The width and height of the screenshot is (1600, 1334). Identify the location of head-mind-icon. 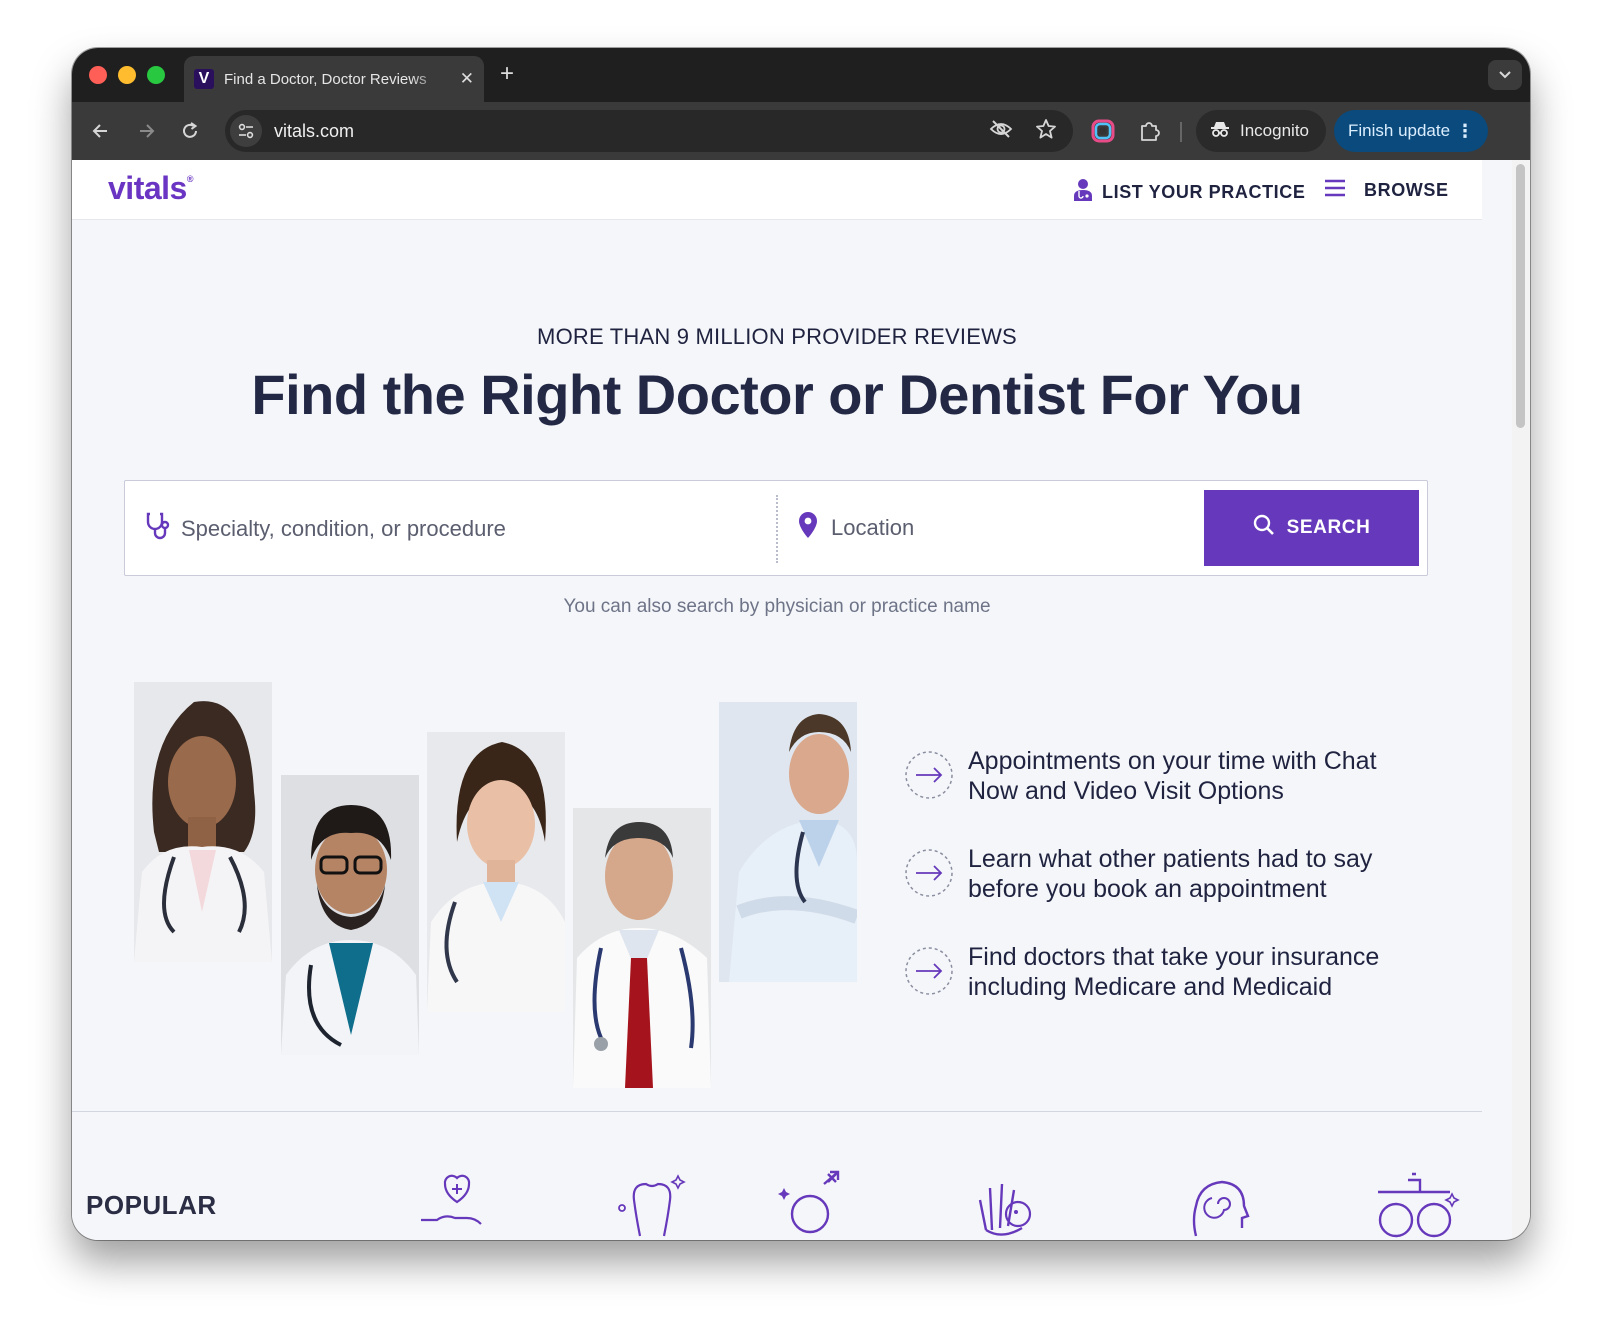
(1217, 1205).